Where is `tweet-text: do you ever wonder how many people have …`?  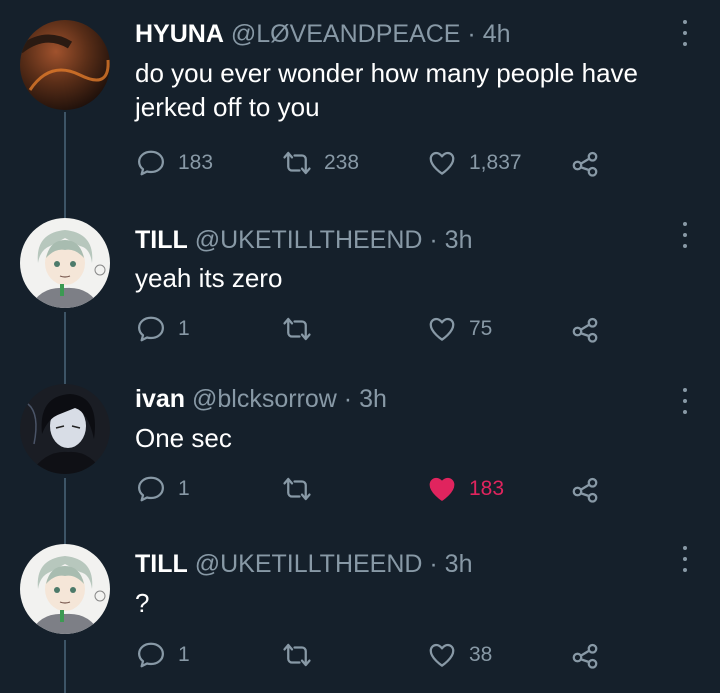
tweet-text: do you ever wonder how many people have … is located at coordinates (386, 90).